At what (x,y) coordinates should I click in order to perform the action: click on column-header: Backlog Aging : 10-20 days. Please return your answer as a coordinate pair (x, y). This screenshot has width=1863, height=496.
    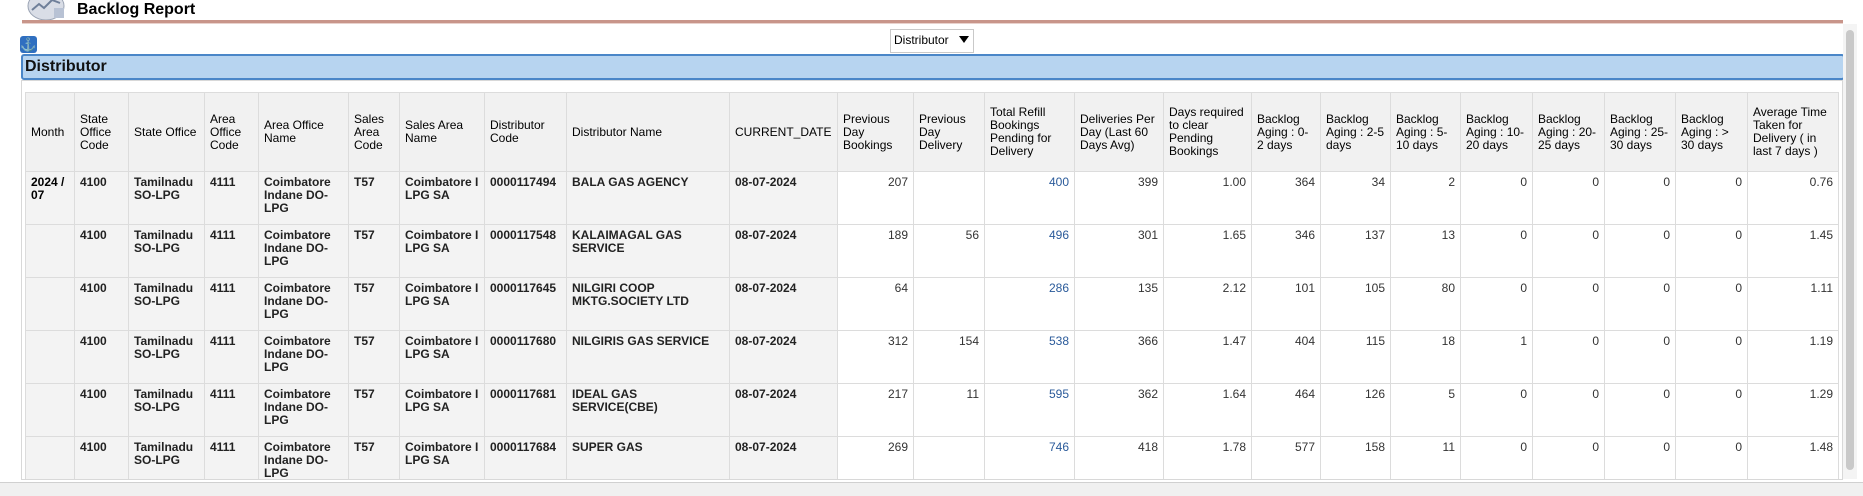
    Looking at the image, I should click on (1496, 132).